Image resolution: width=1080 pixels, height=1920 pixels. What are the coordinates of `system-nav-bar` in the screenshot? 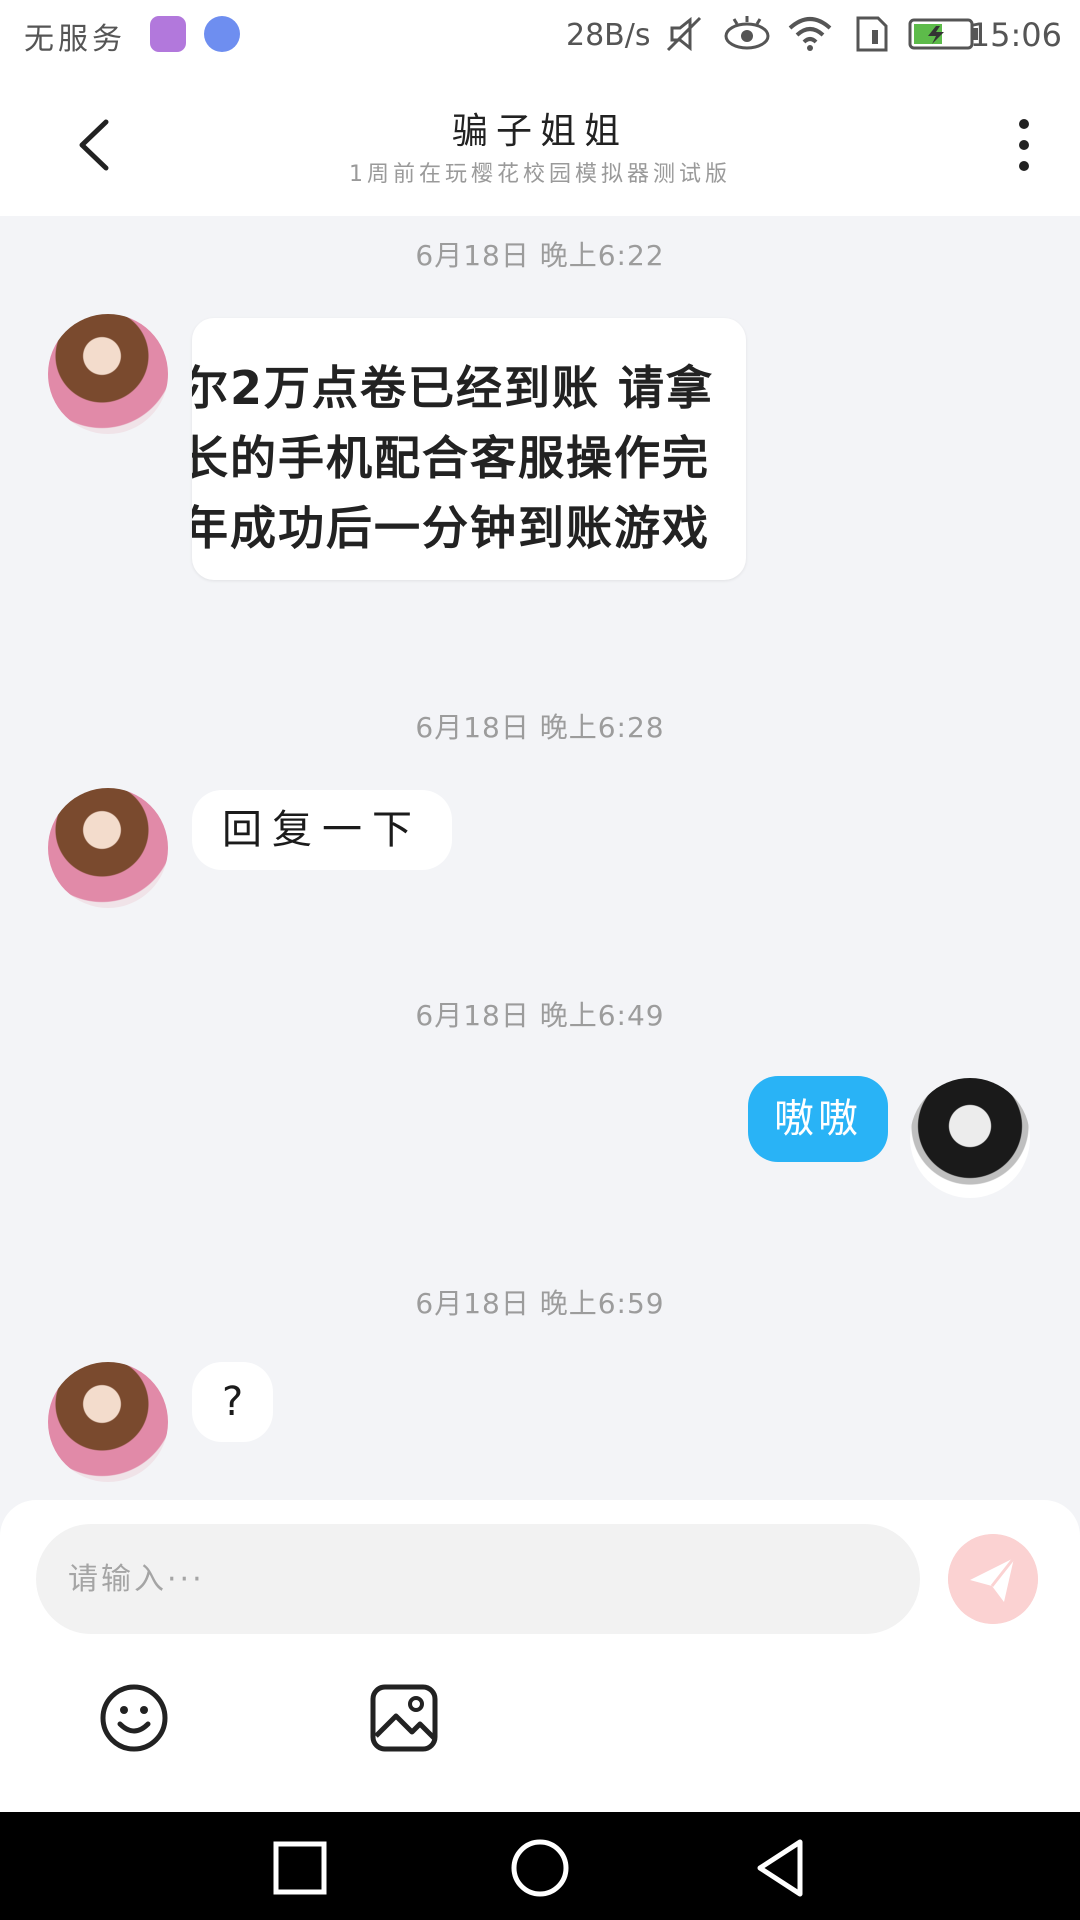 It's located at (540, 1866).